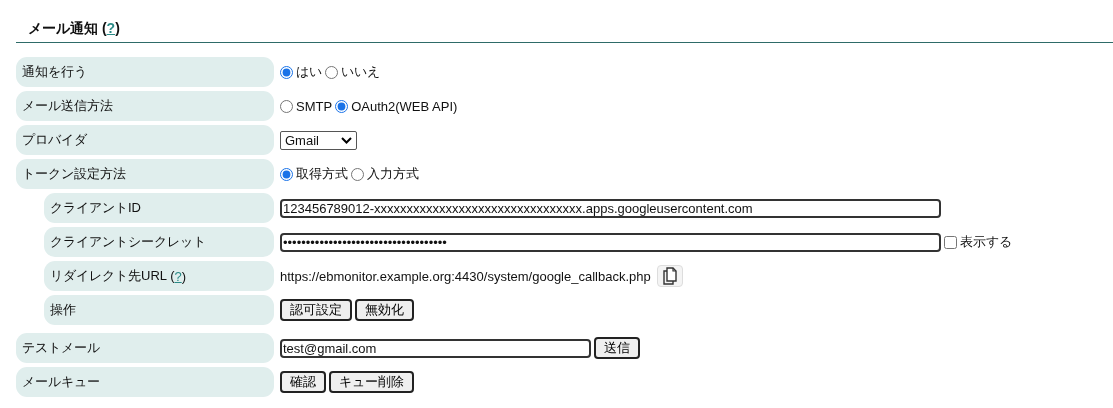 The image size is (1113, 408). What do you see at coordinates (950, 242) in the screenshot?
I see `checkbox` at bounding box center [950, 242].